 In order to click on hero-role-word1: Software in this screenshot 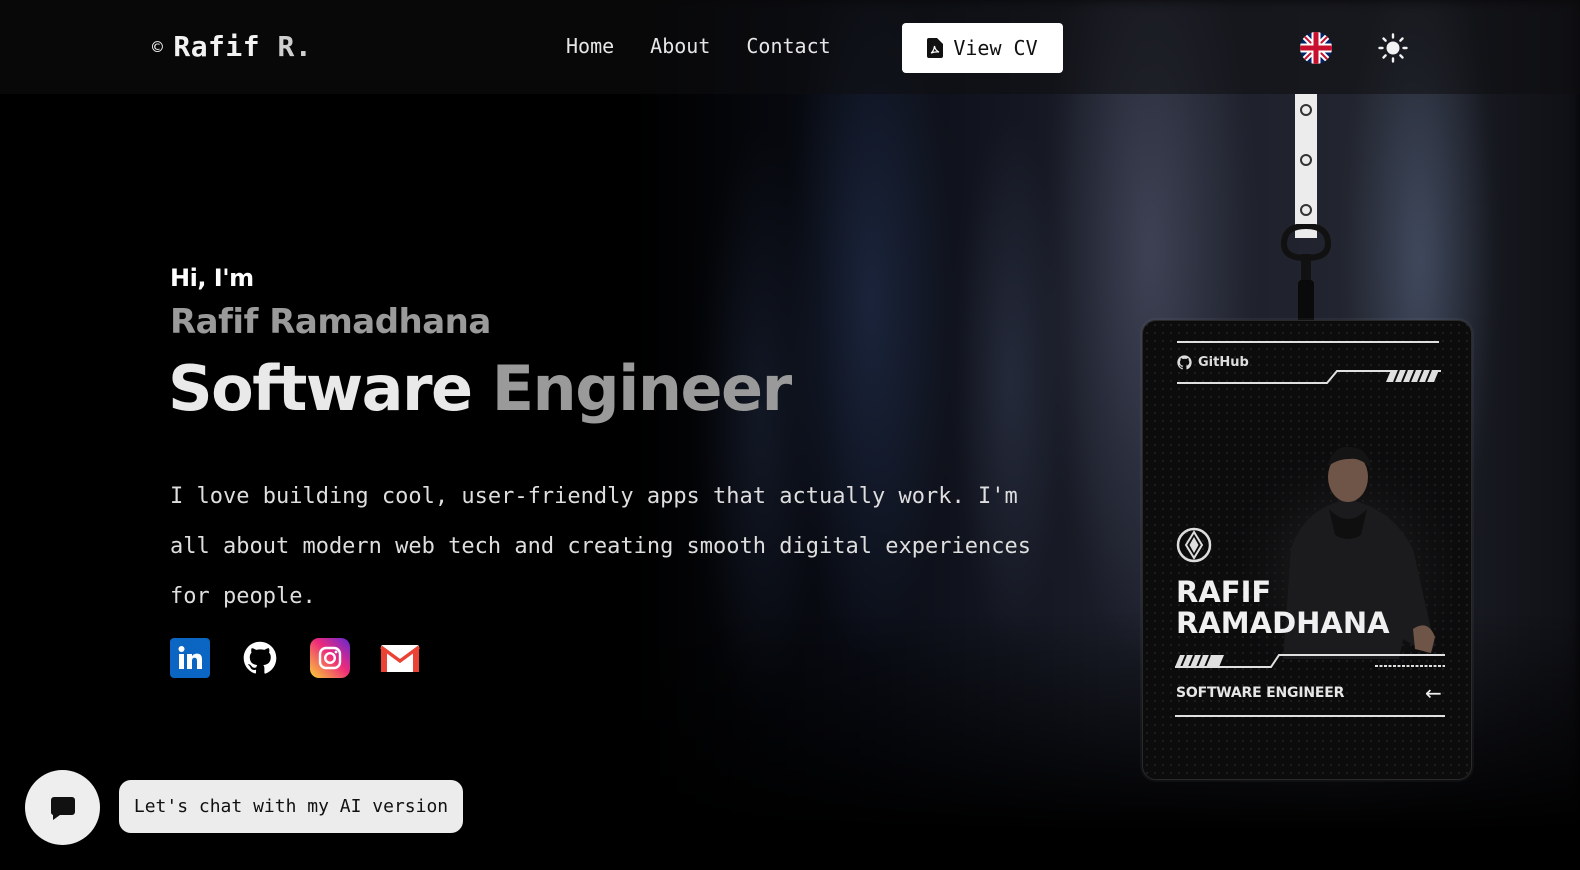, I will do `click(320, 388)`.